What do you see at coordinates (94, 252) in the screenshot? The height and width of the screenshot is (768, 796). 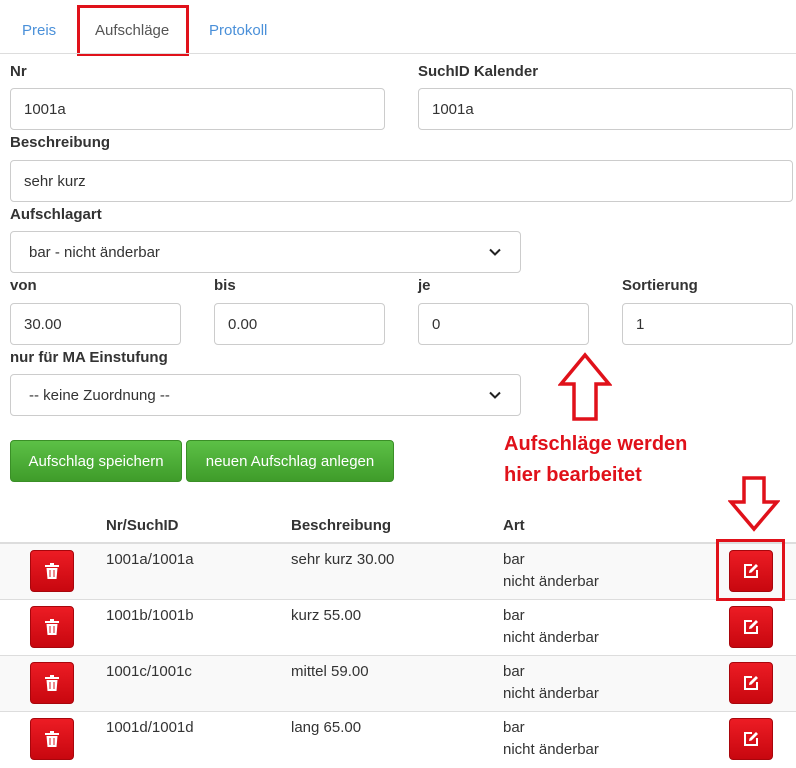 I see `aufschlagart-selected: bar - nicht änderbar` at bounding box center [94, 252].